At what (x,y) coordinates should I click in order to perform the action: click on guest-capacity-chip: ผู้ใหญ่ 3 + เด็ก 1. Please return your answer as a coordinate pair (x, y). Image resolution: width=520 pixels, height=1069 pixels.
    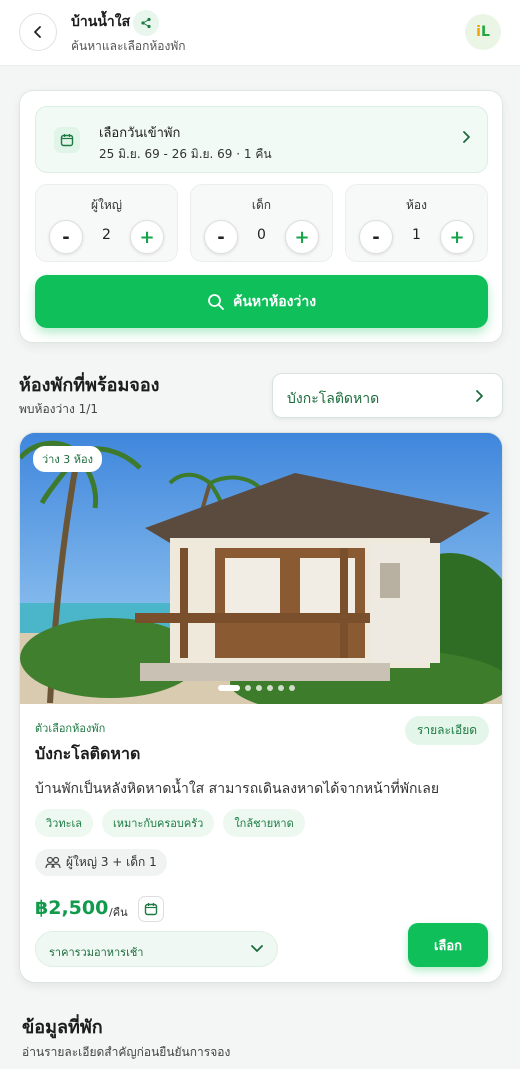
    Looking at the image, I should click on (101, 862).